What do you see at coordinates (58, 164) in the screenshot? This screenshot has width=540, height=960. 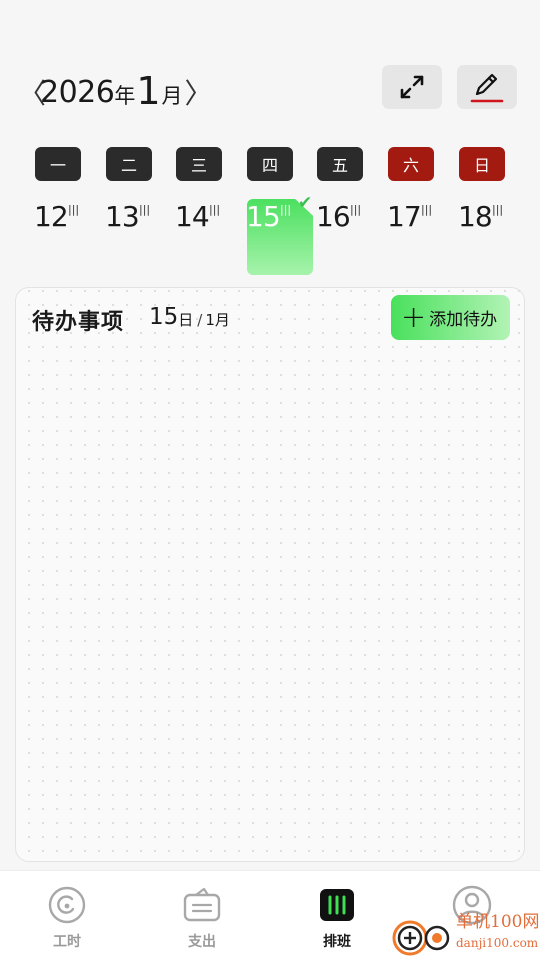 I see `weekday-chip: 一` at bounding box center [58, 164].